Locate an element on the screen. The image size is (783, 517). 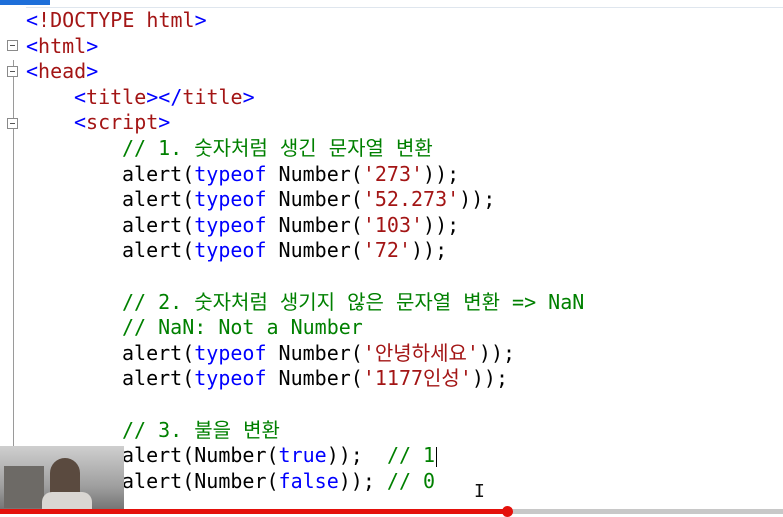
code-token: // NaN: Not a Number is located at coordinates (242, 327).